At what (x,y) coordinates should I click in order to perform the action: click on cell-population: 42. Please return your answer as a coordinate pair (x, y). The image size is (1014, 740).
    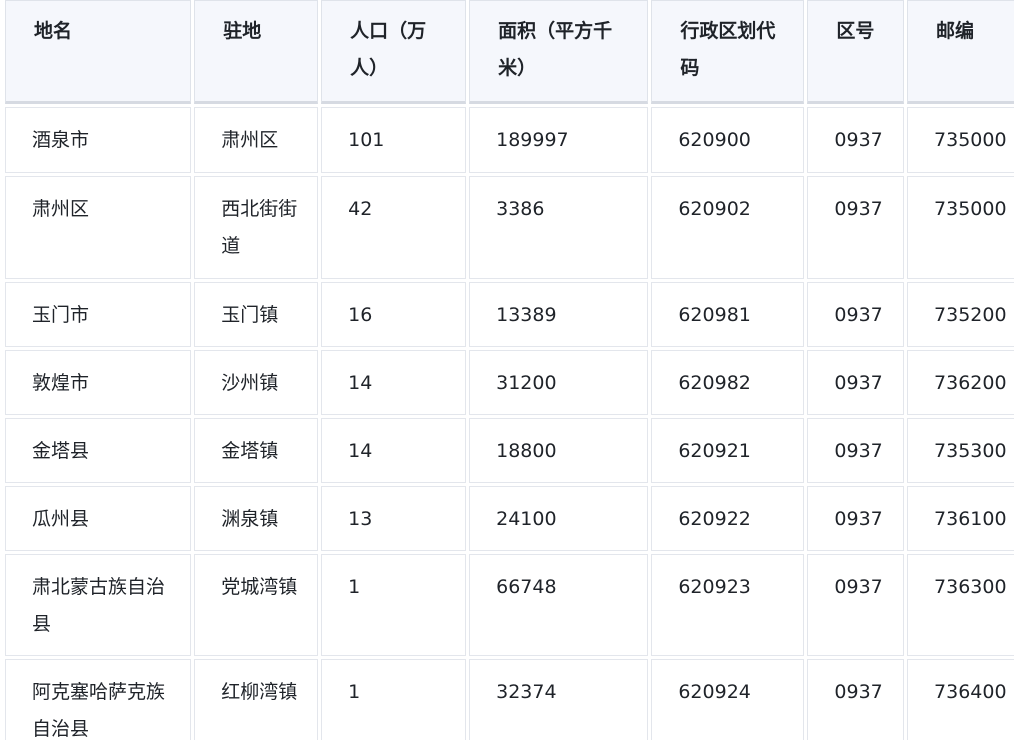
    Looking at the image, I should click on (394, 227).